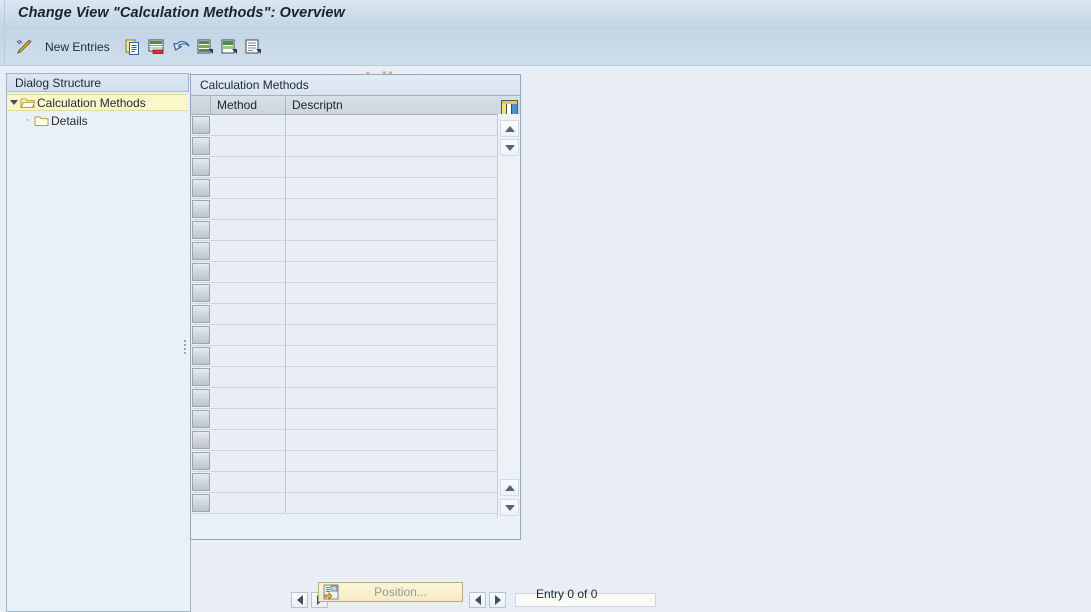  What do you see at coordinates (205, 47) in the screenshot?
I see `select-all-button` at bounding box center [205, 47].